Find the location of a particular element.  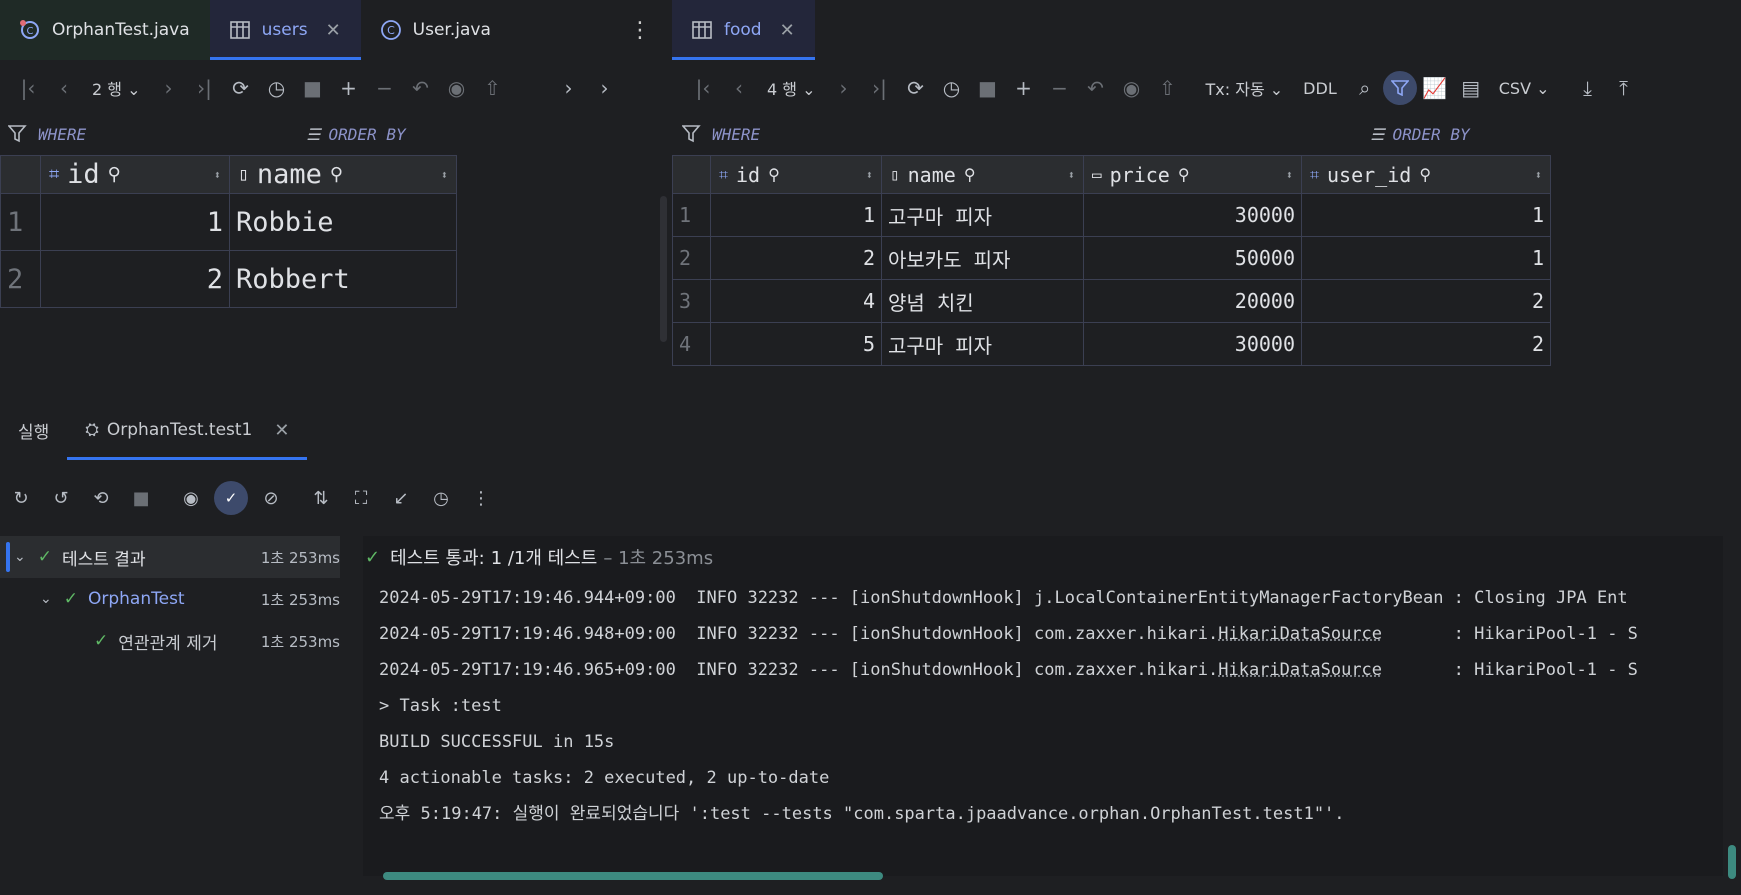

prev-page-icon: ‹ is located at coordinates (64, 88).